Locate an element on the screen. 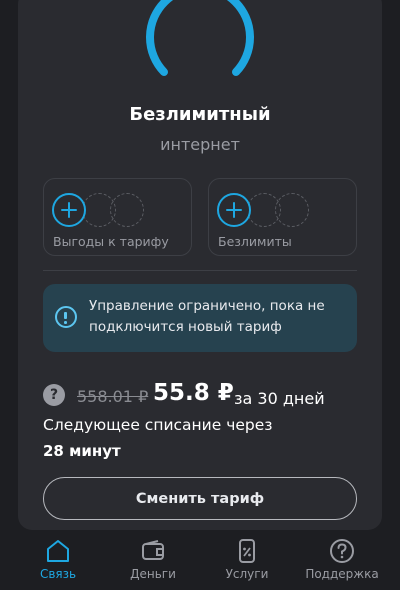 This screenshot has height=590, width=400. change-tariff-button: Сменить тариф is located at coordinates (200, 498).